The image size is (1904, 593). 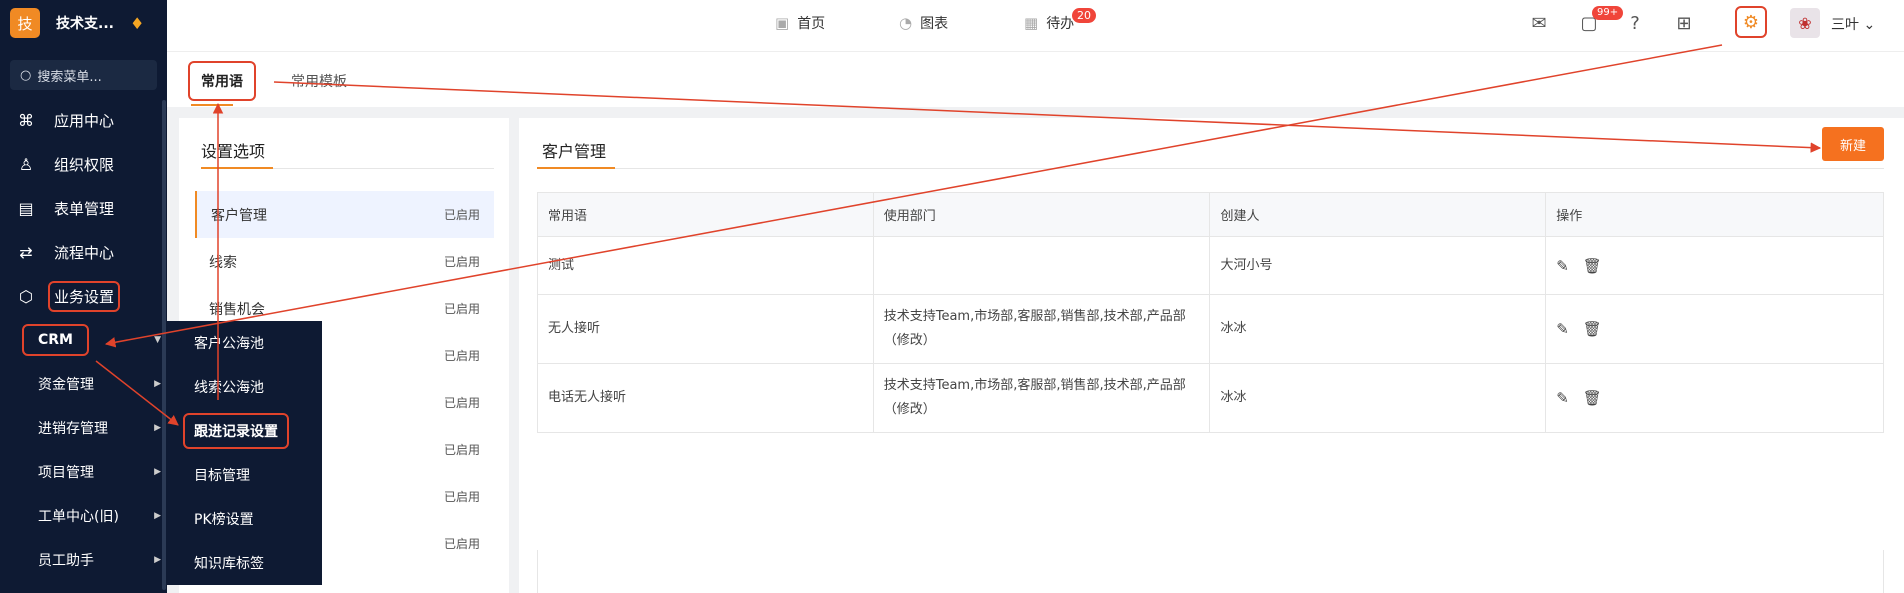 What do you see at coordinates (1853, 144) in the screenshot?
I see `new-button: 新建` at bounding box center [1853, 144].